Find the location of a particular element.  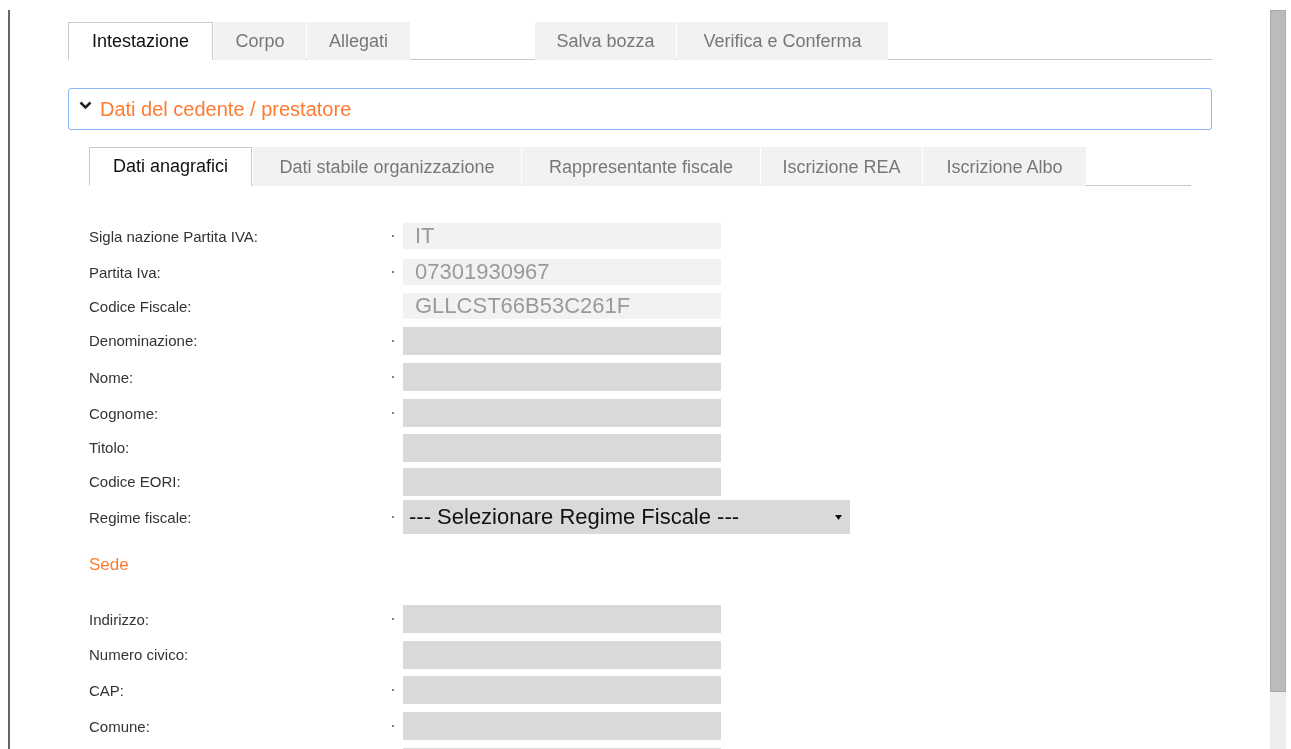

field-label: Codice EORI: is located at coordinates (135, 481).